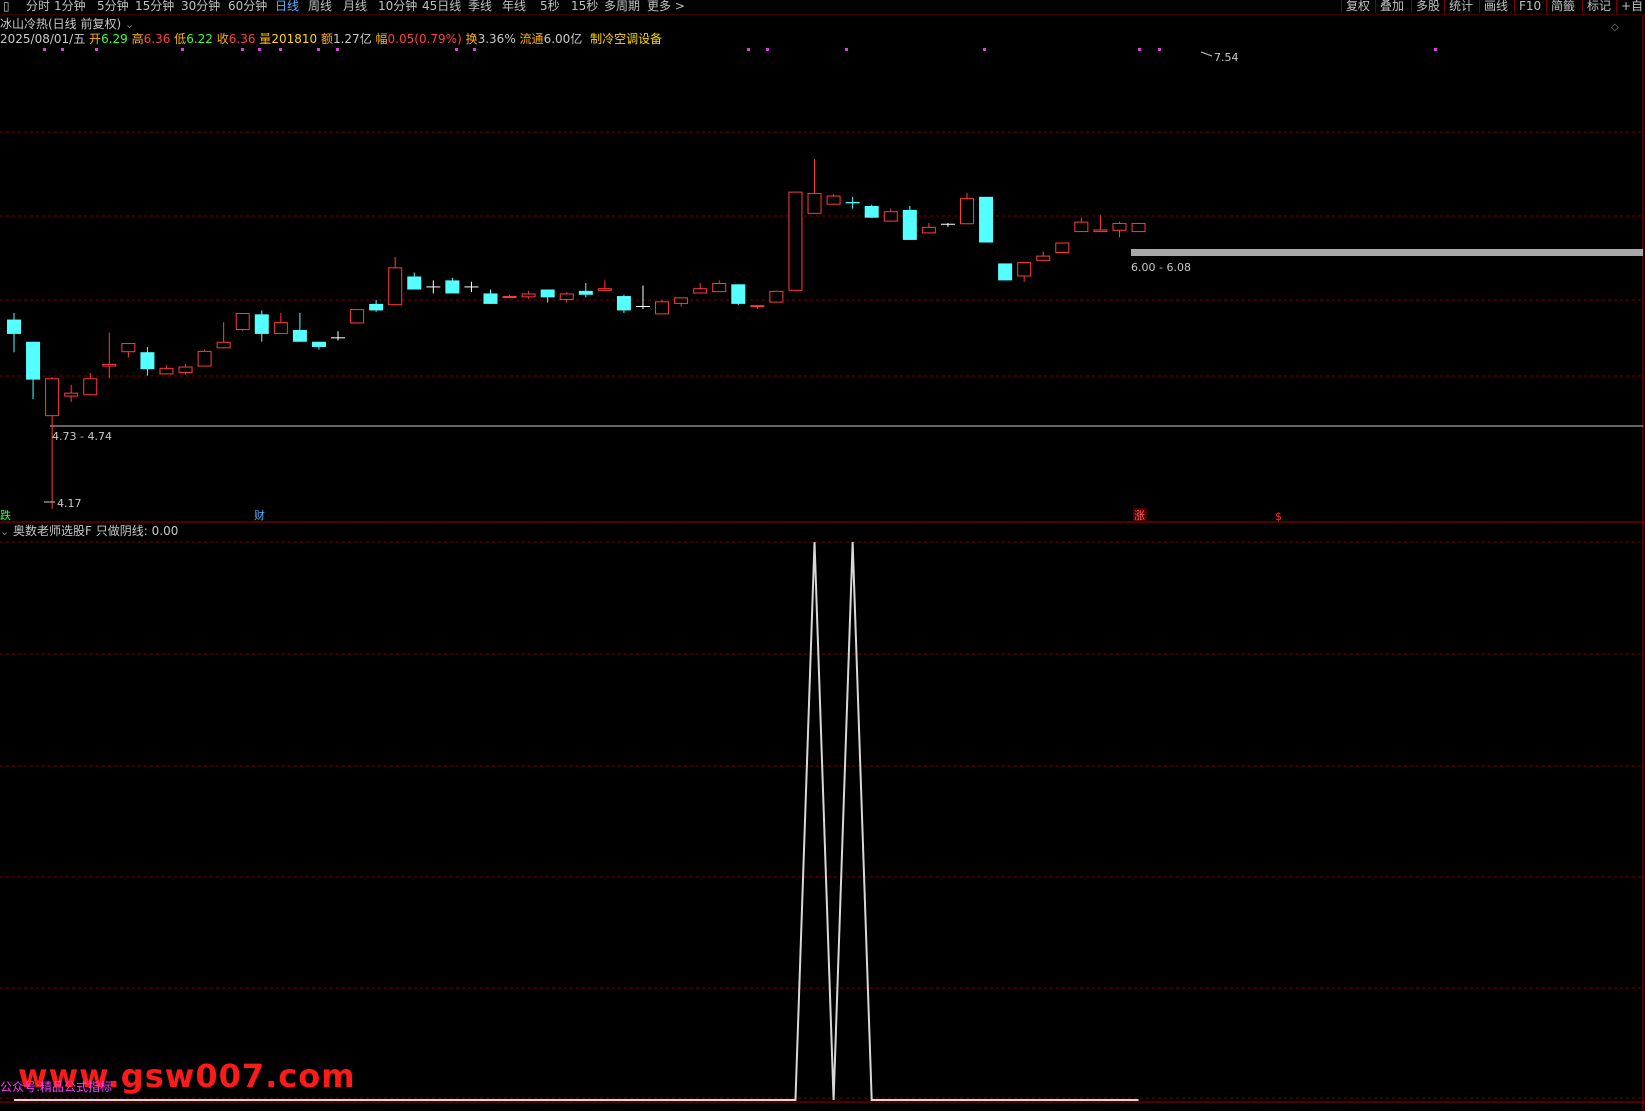 The height and width of the screenshot is (1111, 1645). Describe the element at coordinates (1615, 27) in the screenshot. I see `collapse-icon: ◇` at that location.